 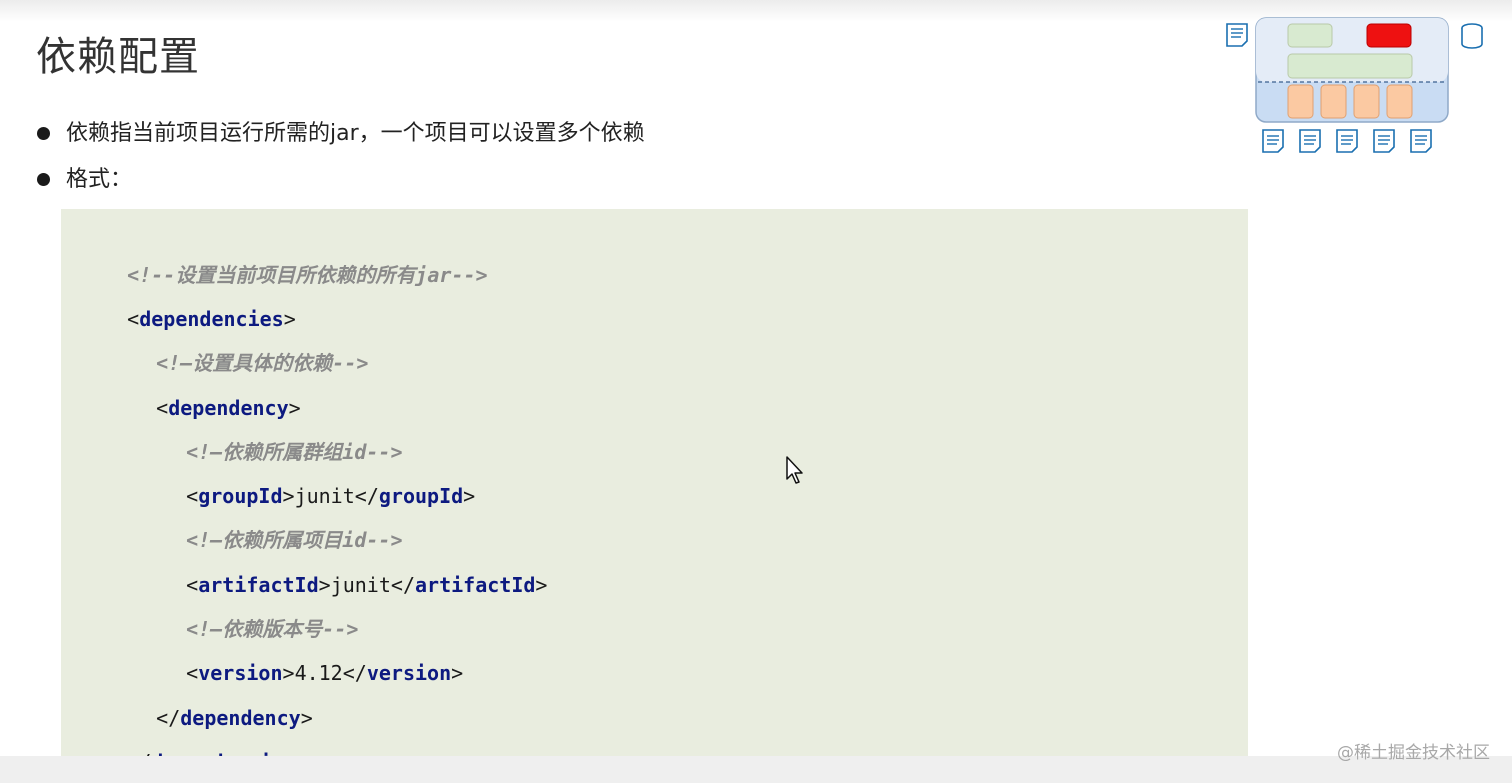 I want to click on bullet-text: 格式：, so click(x=99, y=179).